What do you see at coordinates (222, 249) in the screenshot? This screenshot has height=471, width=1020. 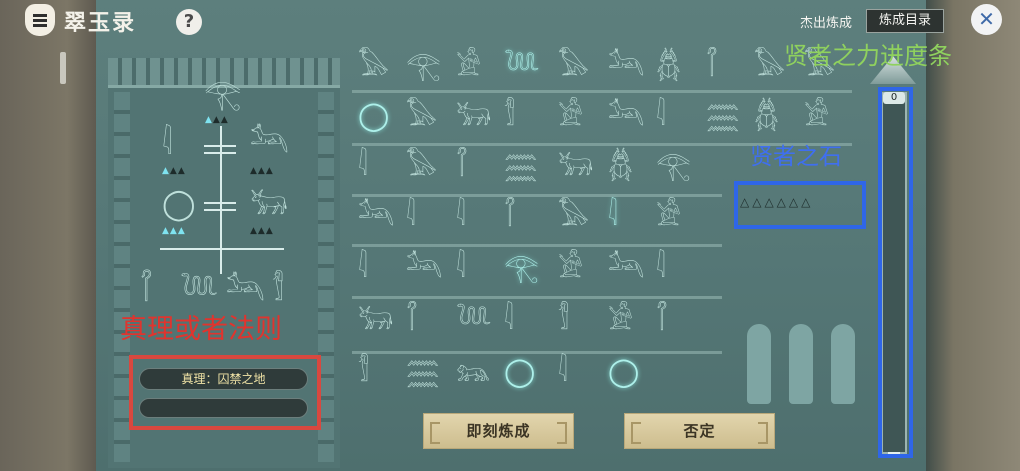 I see `tree-base-line` at bounding box center [222, 249].